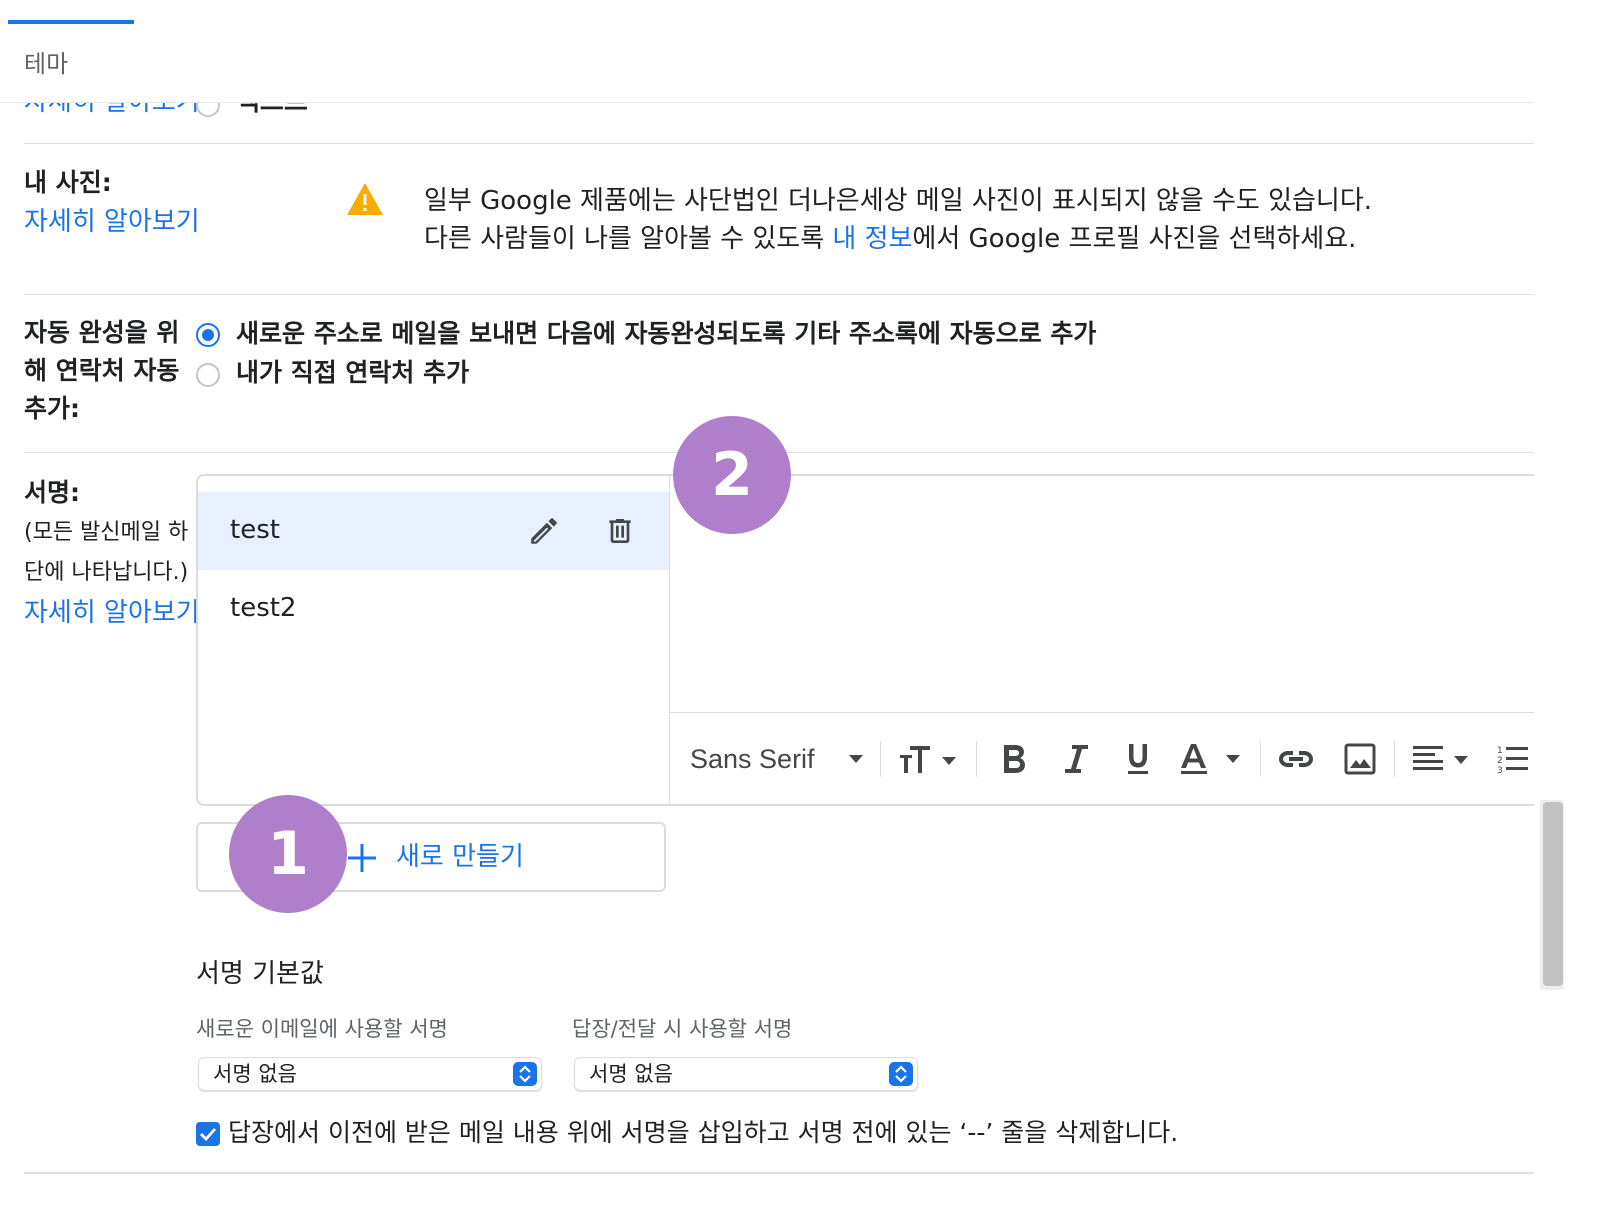 This screenshot has width=1602, height=1206. Describe the element at coordinates (208, 335) in the screenshot. I see `autocomplete-radio-auto` at that location.